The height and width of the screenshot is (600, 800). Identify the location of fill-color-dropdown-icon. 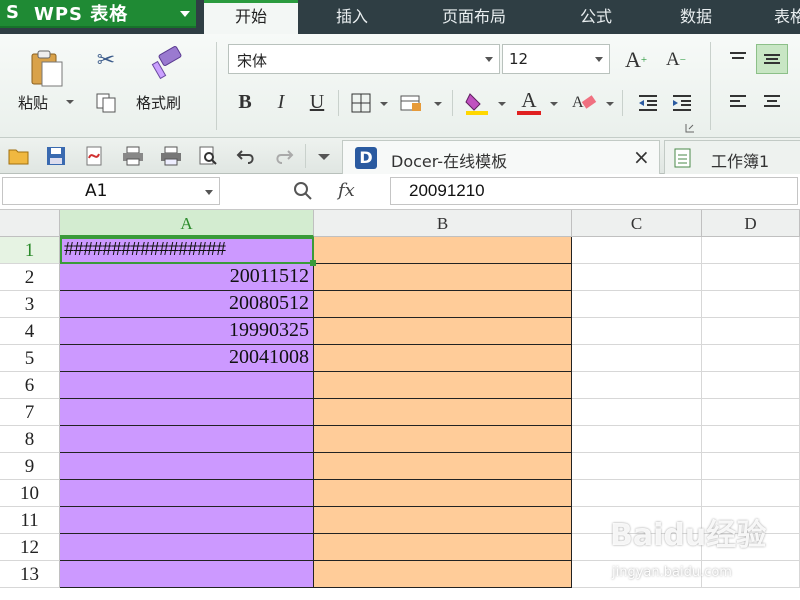
(502, 104).